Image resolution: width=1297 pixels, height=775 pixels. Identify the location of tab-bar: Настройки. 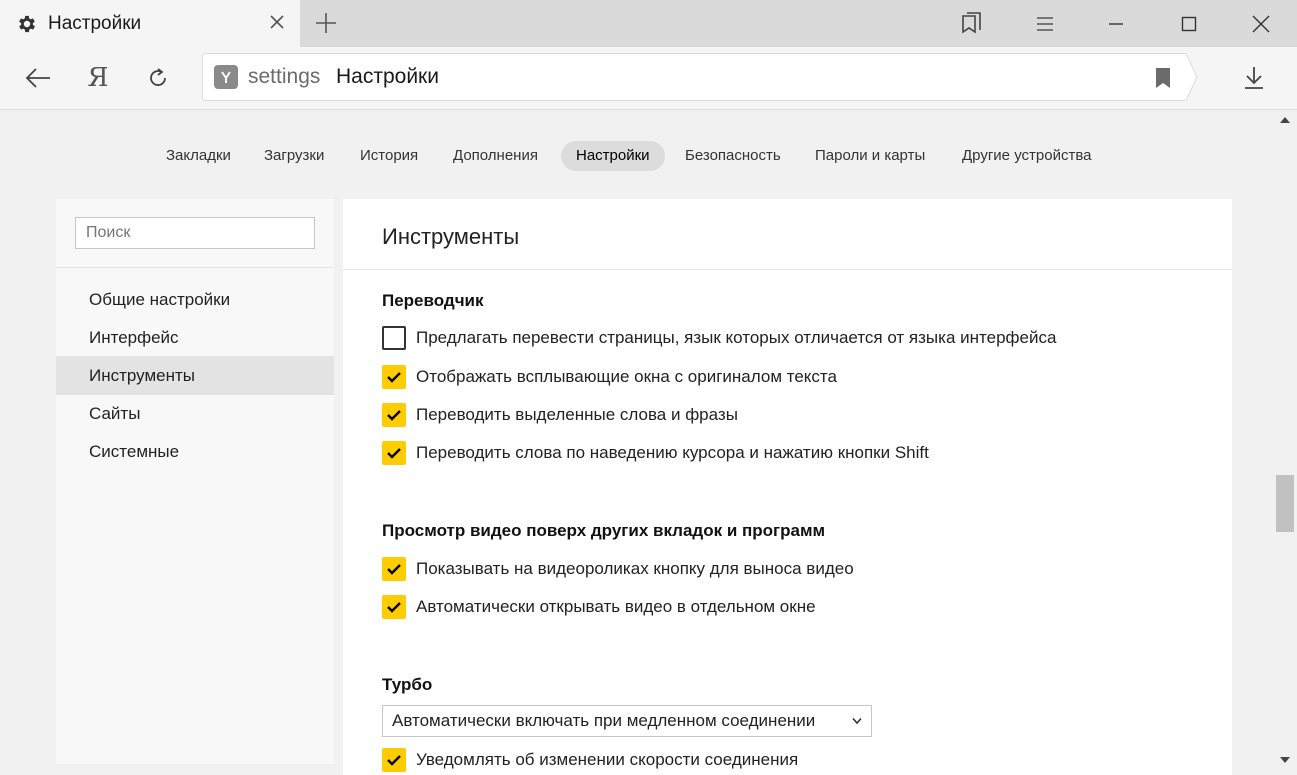
(648, 23).